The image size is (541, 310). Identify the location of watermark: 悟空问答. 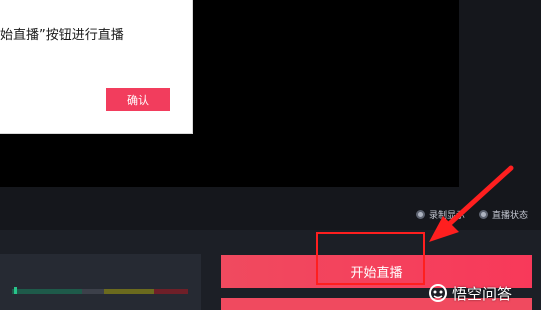
(470, 293).